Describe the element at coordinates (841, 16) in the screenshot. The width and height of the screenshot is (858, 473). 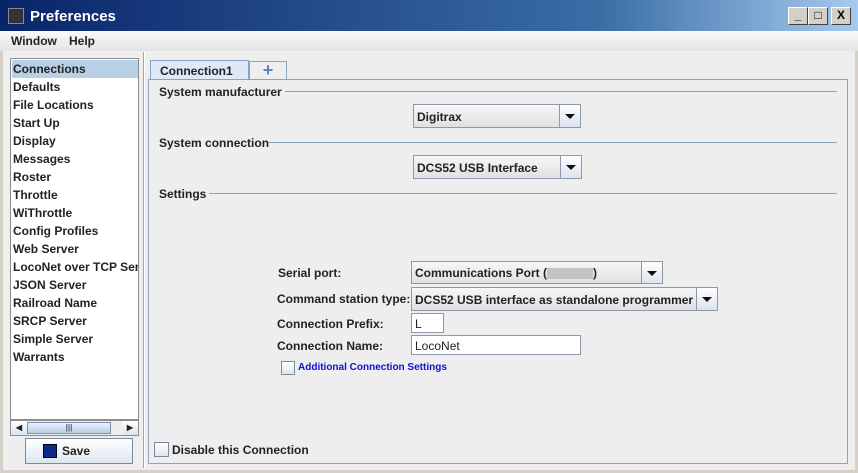
I see `close-button: X` at that location.